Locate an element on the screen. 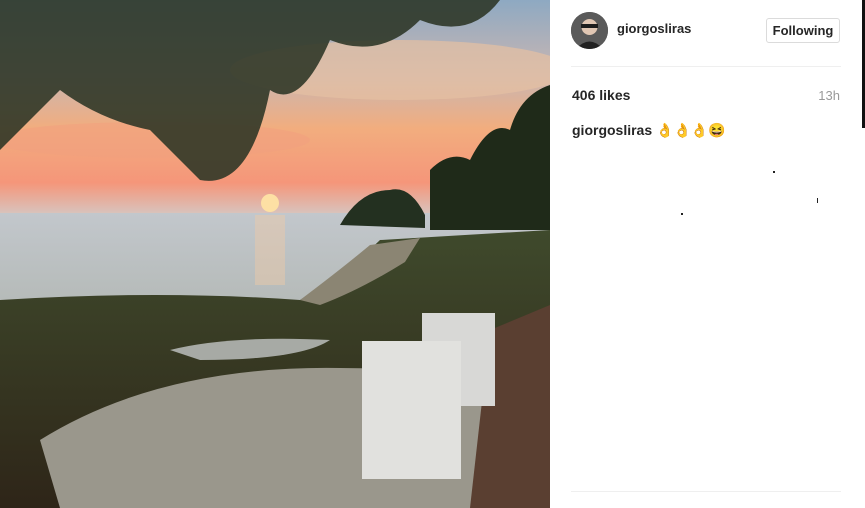 This screenshot has height=508, width=865. post-username: giorgosliras is located at coordinates (654, 28).